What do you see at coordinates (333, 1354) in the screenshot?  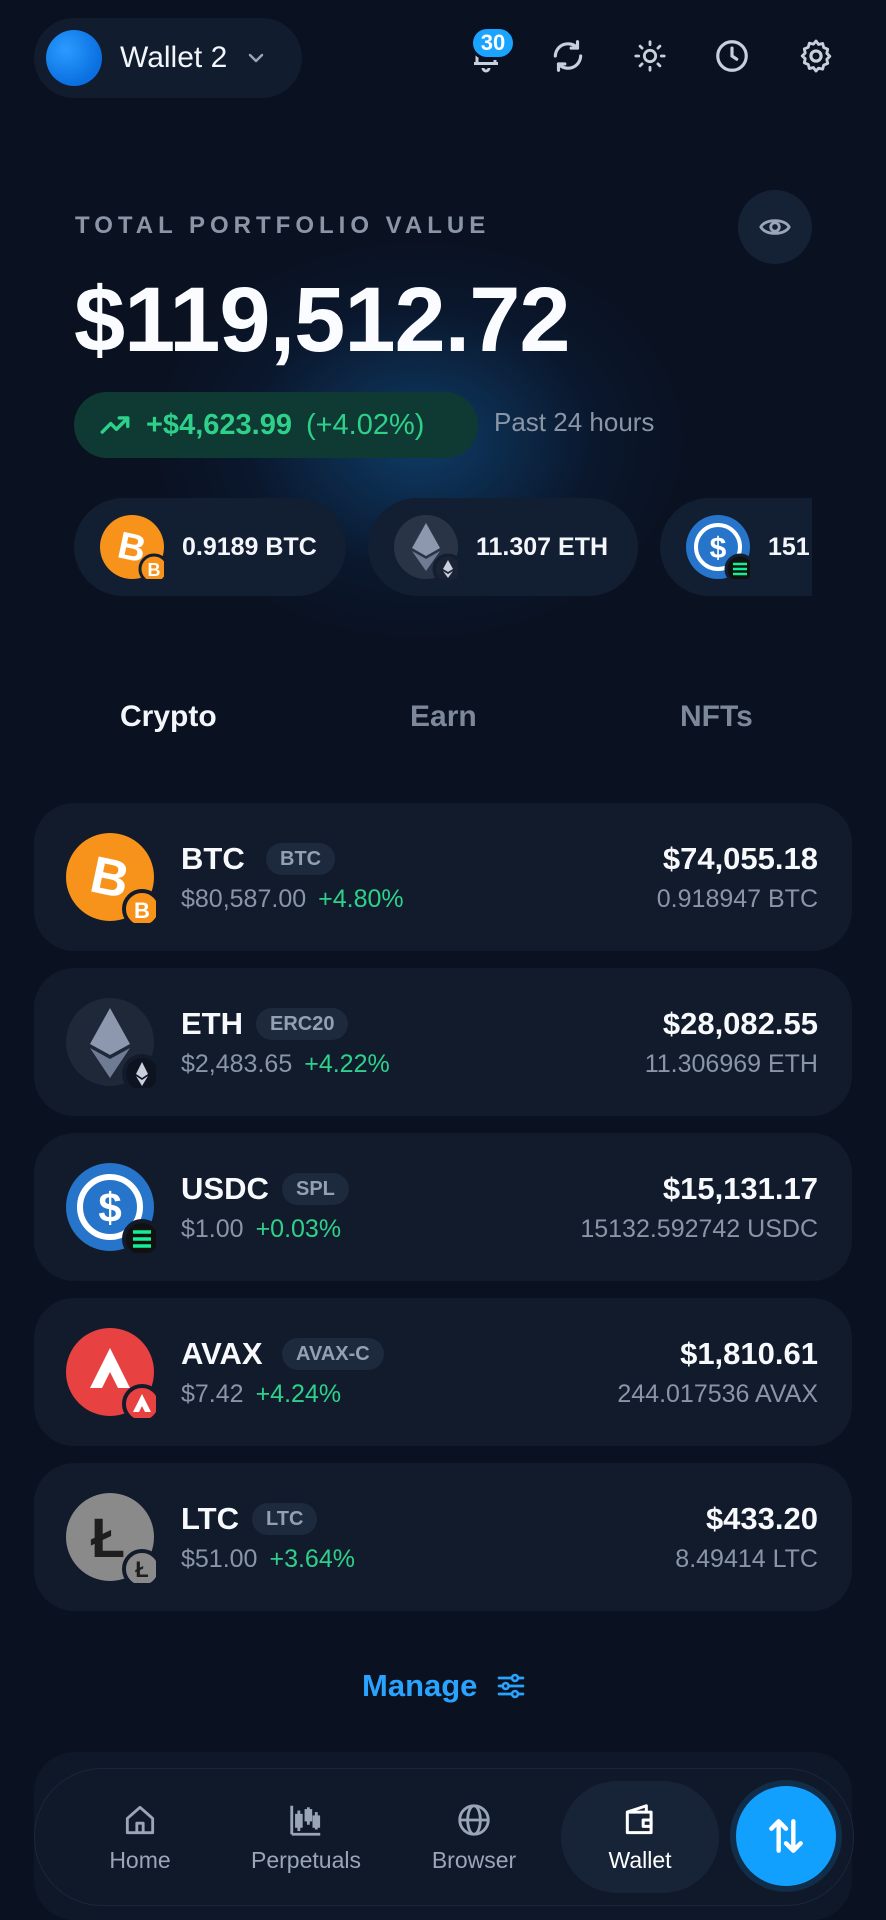 I see `asset-tag: AVAX-C` at bounding box center [333, 1354].